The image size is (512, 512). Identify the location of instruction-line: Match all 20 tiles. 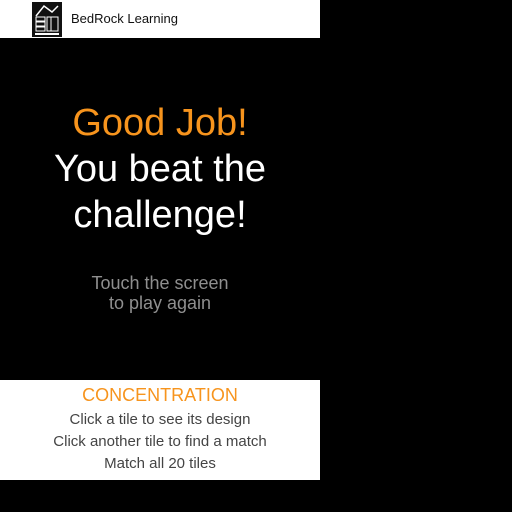
(160, 463).